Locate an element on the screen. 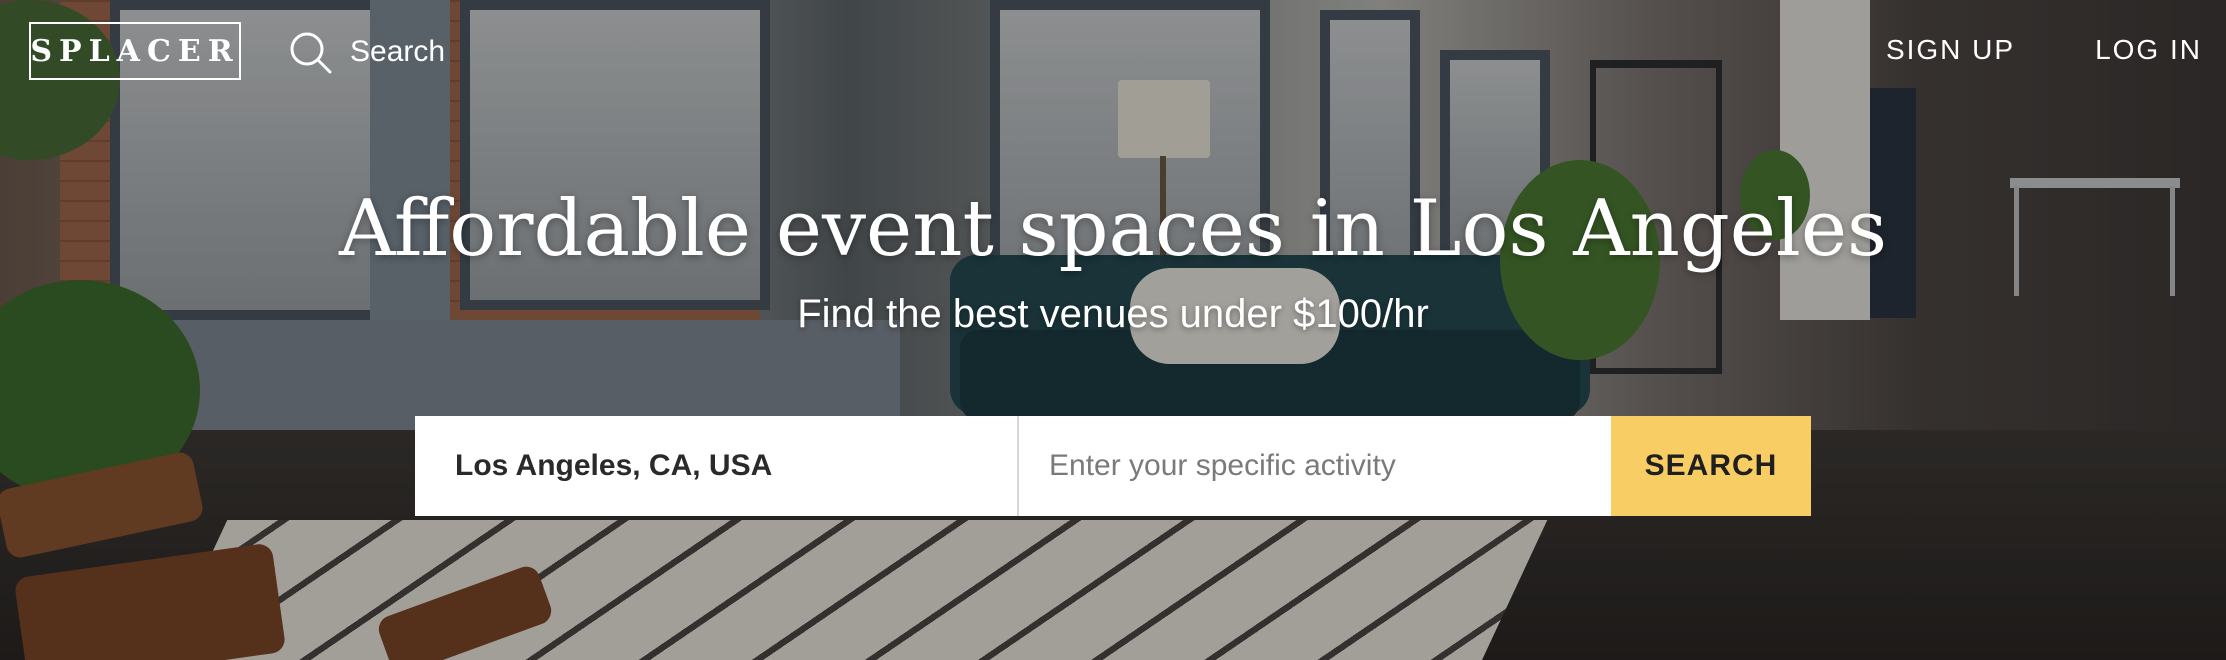 The height and width of the screenshot is (660, 2226). splacer-logo: SPLACER is located at coordinates (135, 51).